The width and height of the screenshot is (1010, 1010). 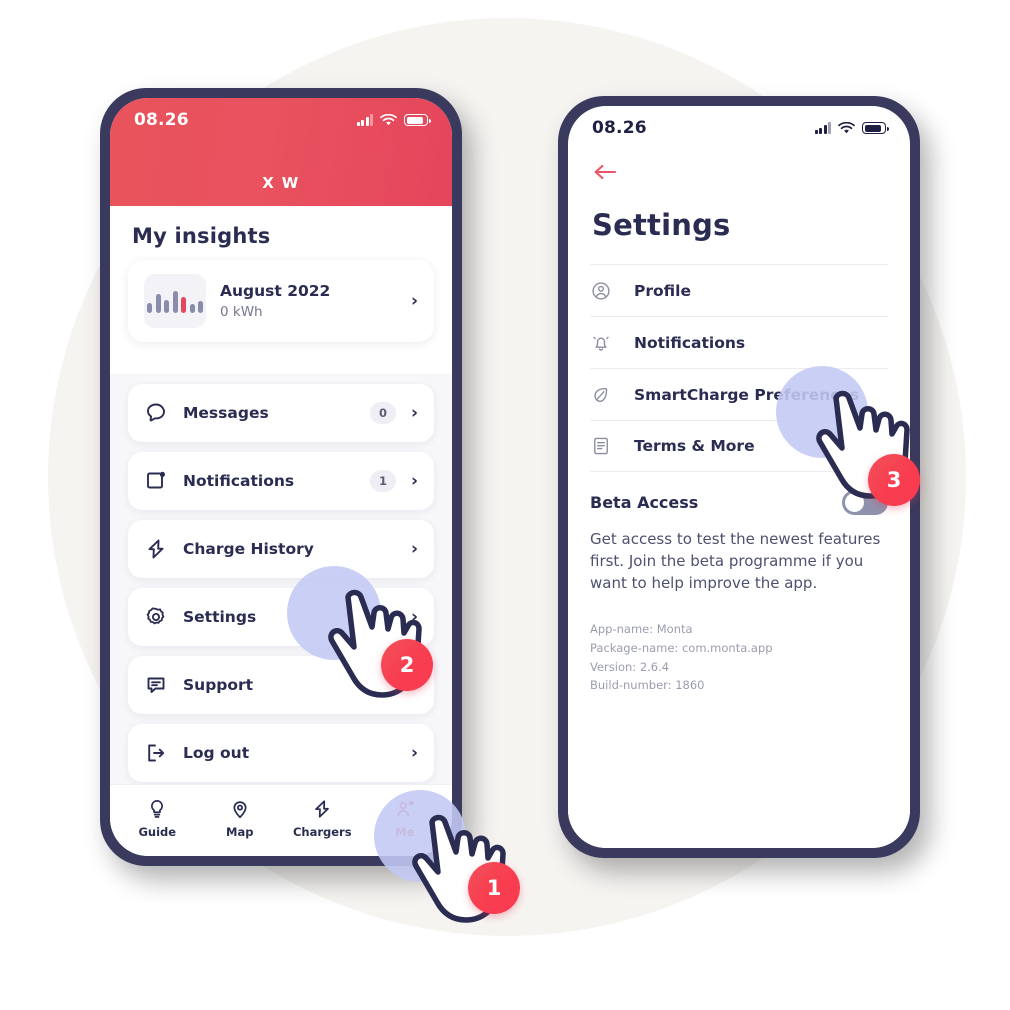 I want to click on status-bar-left: 08.26, so click(x=281, y=118).